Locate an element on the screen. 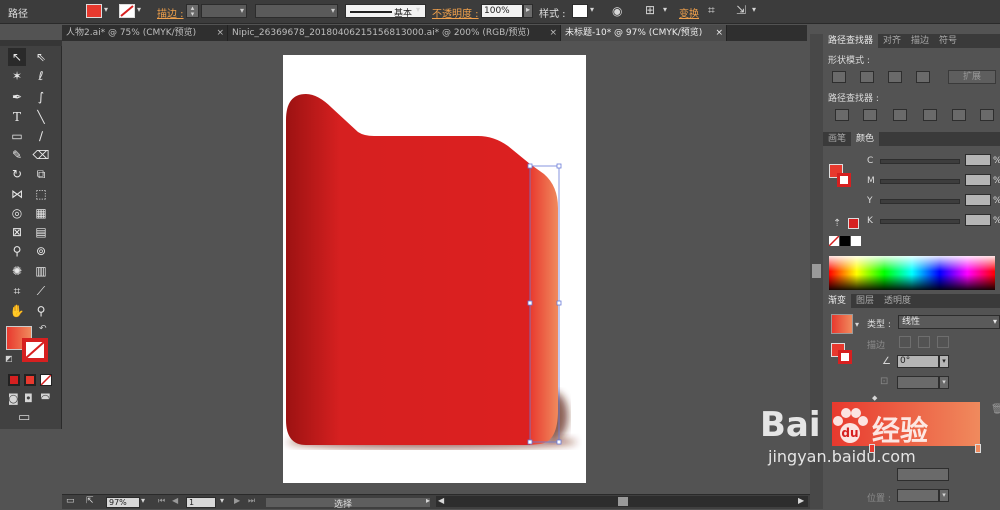 This screenshot has height=510, width=1000. next-page-icon: ▶ is located at coordinates (237, 500).